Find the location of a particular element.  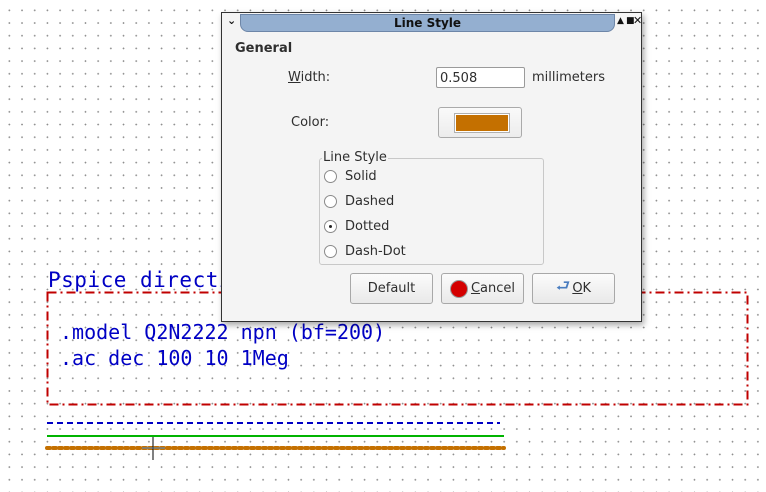

stop-icon is located at coordinates (458, 288).